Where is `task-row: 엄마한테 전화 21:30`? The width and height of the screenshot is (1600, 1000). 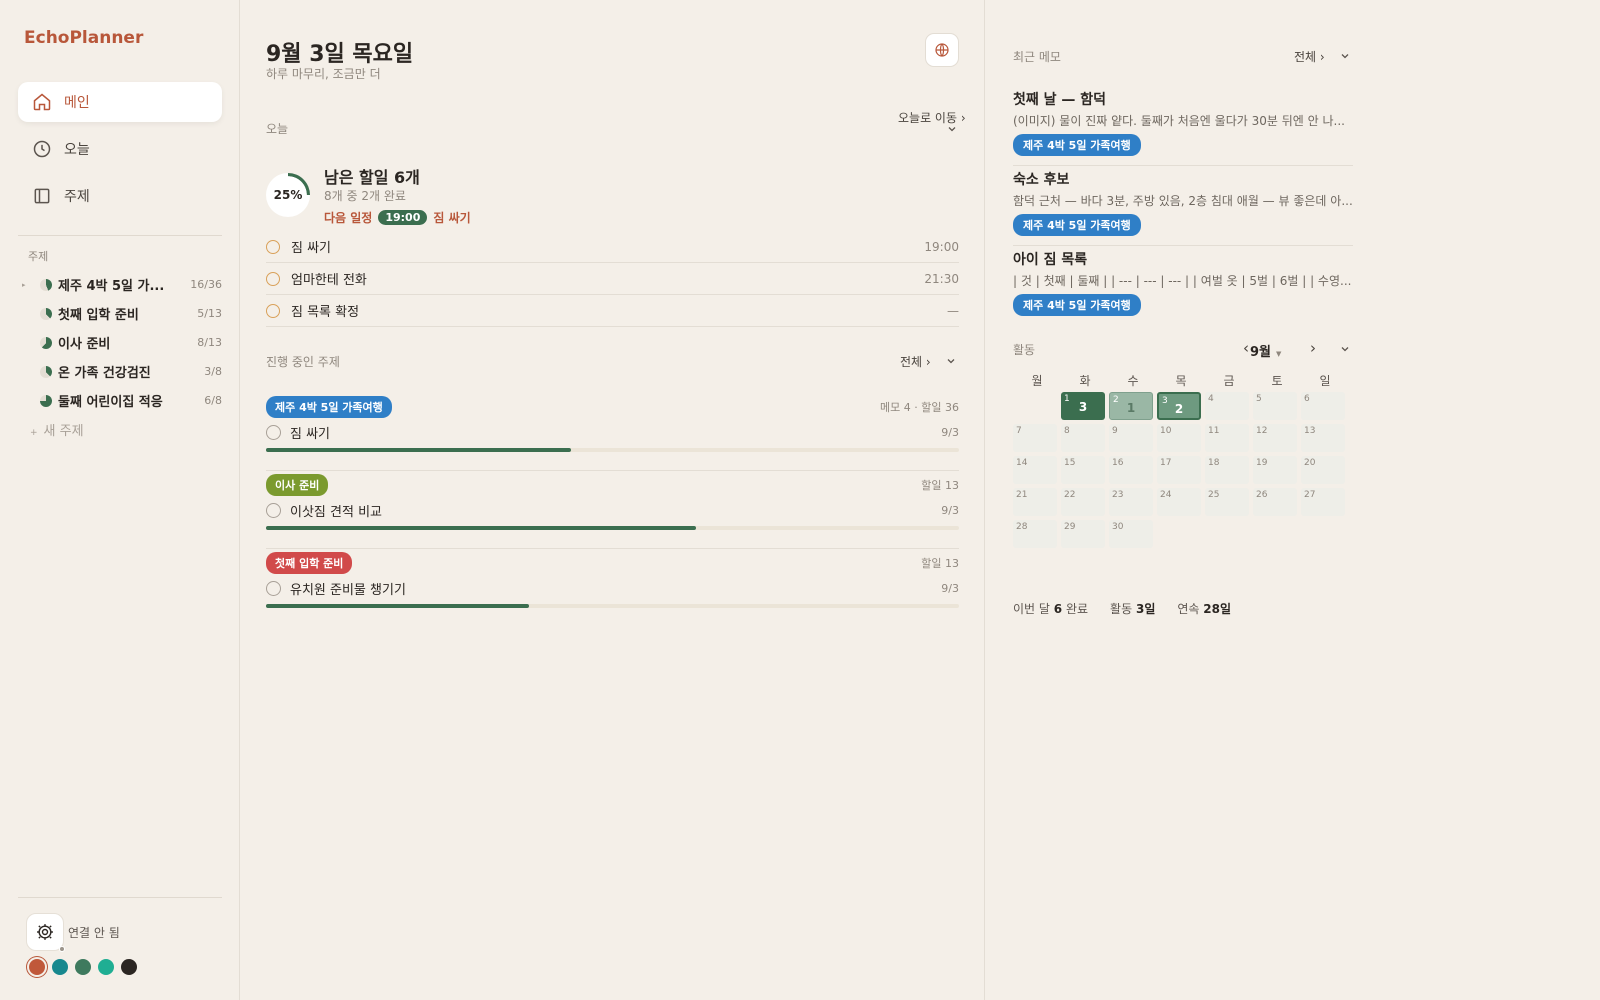 task-row: 엄마한테 전화 21:30 is located at coordinates (612, 279).